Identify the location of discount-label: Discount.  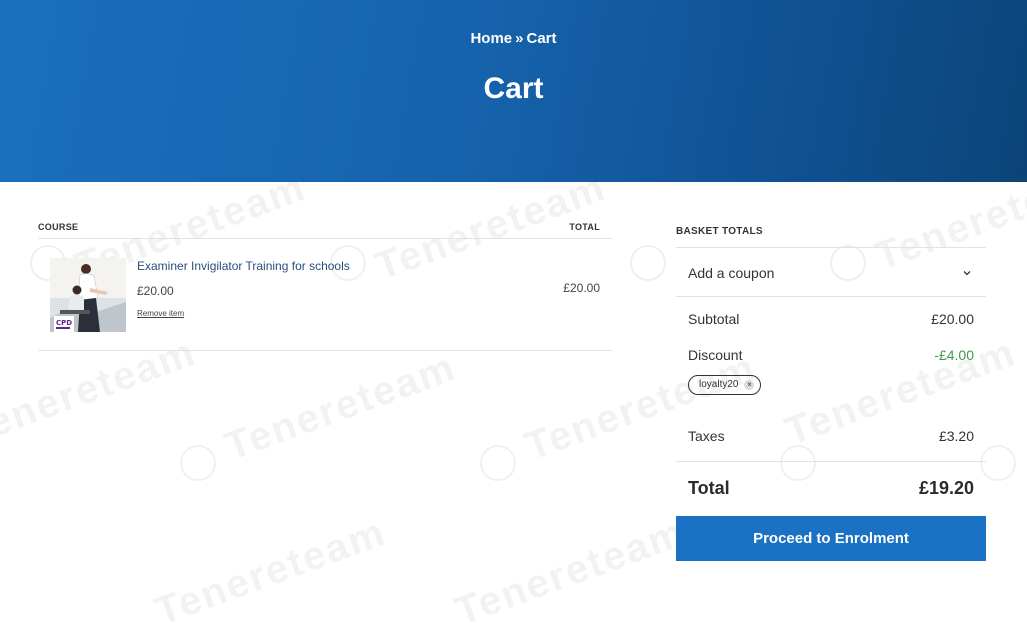
(715, 355).